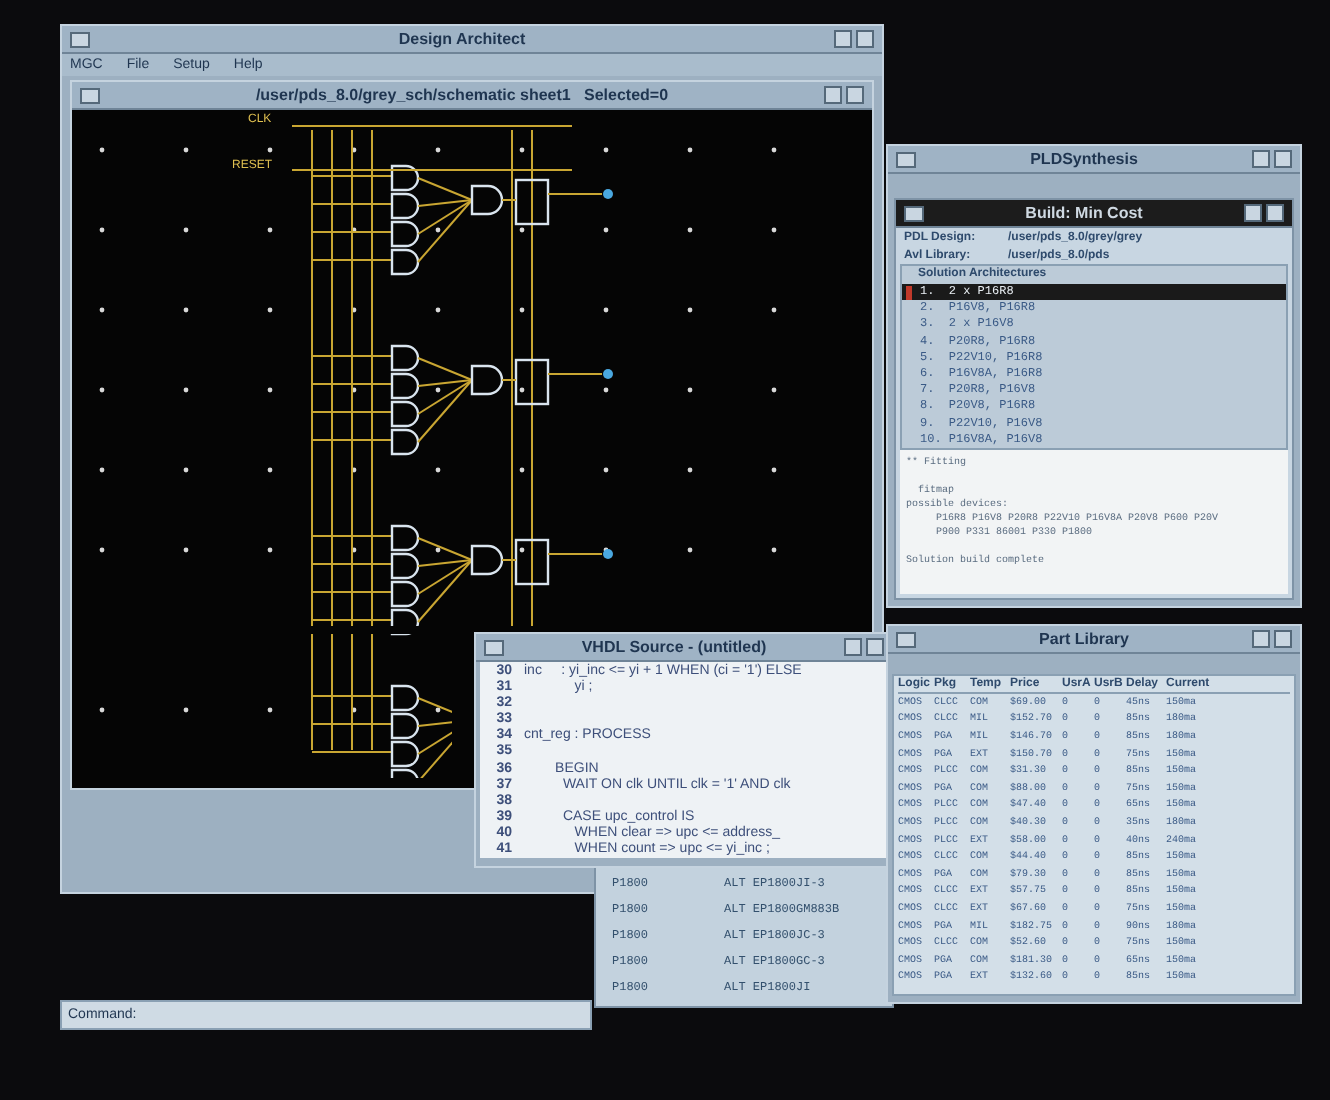 The height and width of the screenshot is (1100, 1330). What do you see at coordinates (674, 647) in the screenshot?
I see `window-title: VHDL Source - (untitled)` at bounding box center [674, 647].